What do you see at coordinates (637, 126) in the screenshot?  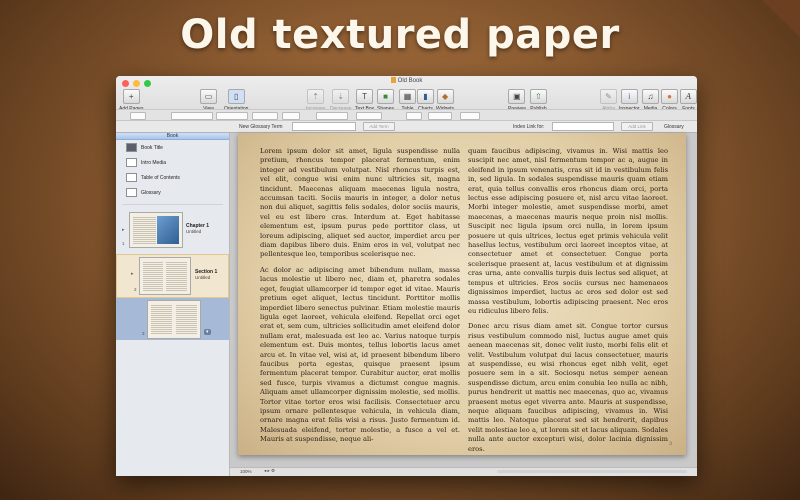 I see `add-link-button: Add Link` at bounding box center [637, 126].